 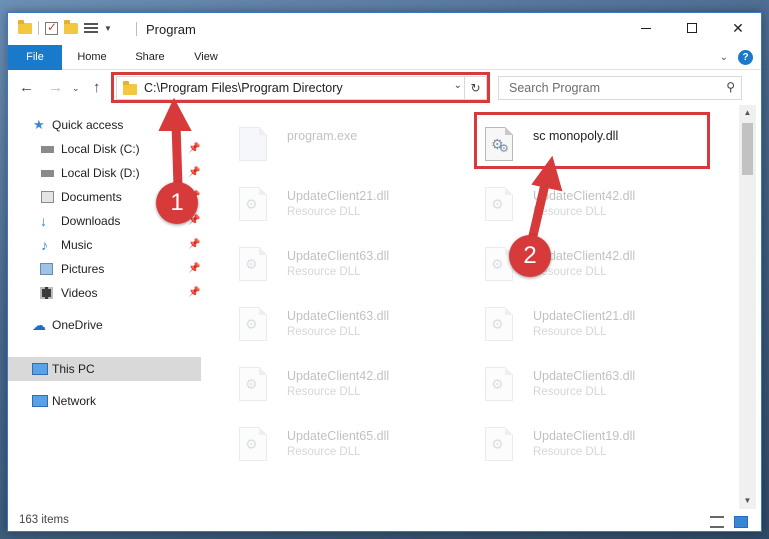 What do you see at coordinates (592, 140) in the screenshot?
I see `file-highlight-box` at bounding box center [592, 140].